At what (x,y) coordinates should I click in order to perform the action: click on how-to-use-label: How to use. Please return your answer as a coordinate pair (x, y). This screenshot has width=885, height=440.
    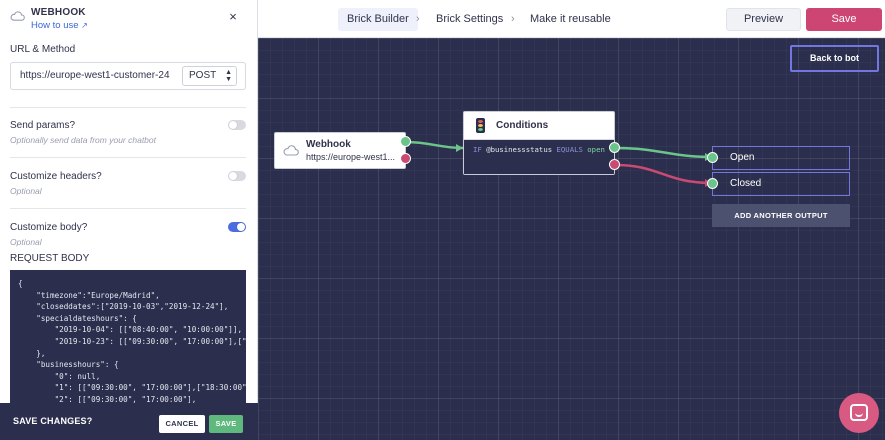
    Looking at the image, I should click on (55, 25).